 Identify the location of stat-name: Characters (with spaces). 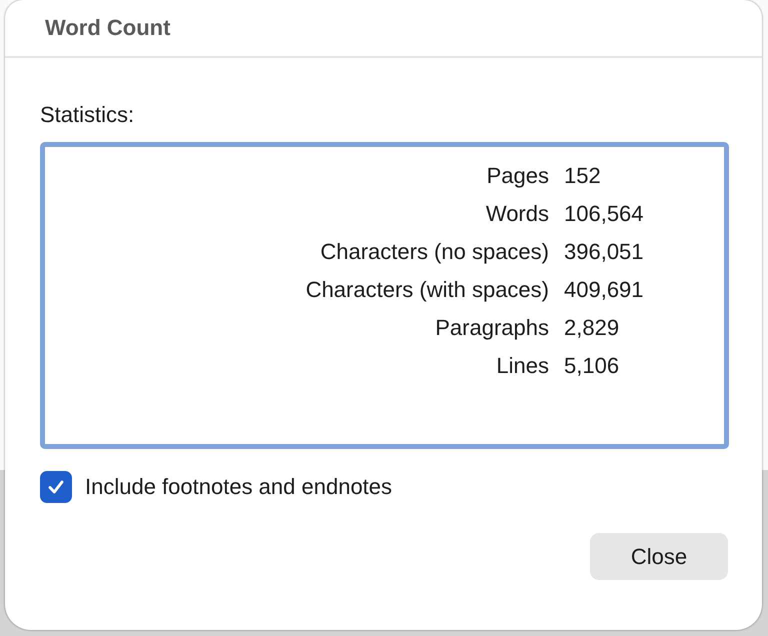
(426, 290).